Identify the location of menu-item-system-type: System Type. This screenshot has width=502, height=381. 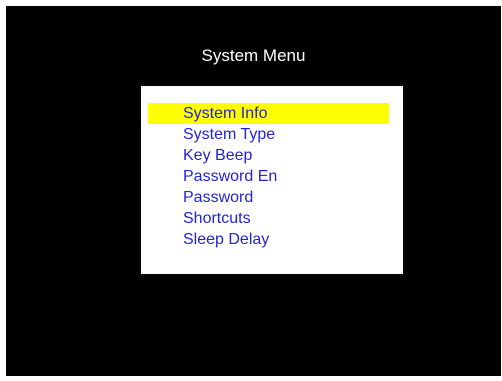
(268, 134).